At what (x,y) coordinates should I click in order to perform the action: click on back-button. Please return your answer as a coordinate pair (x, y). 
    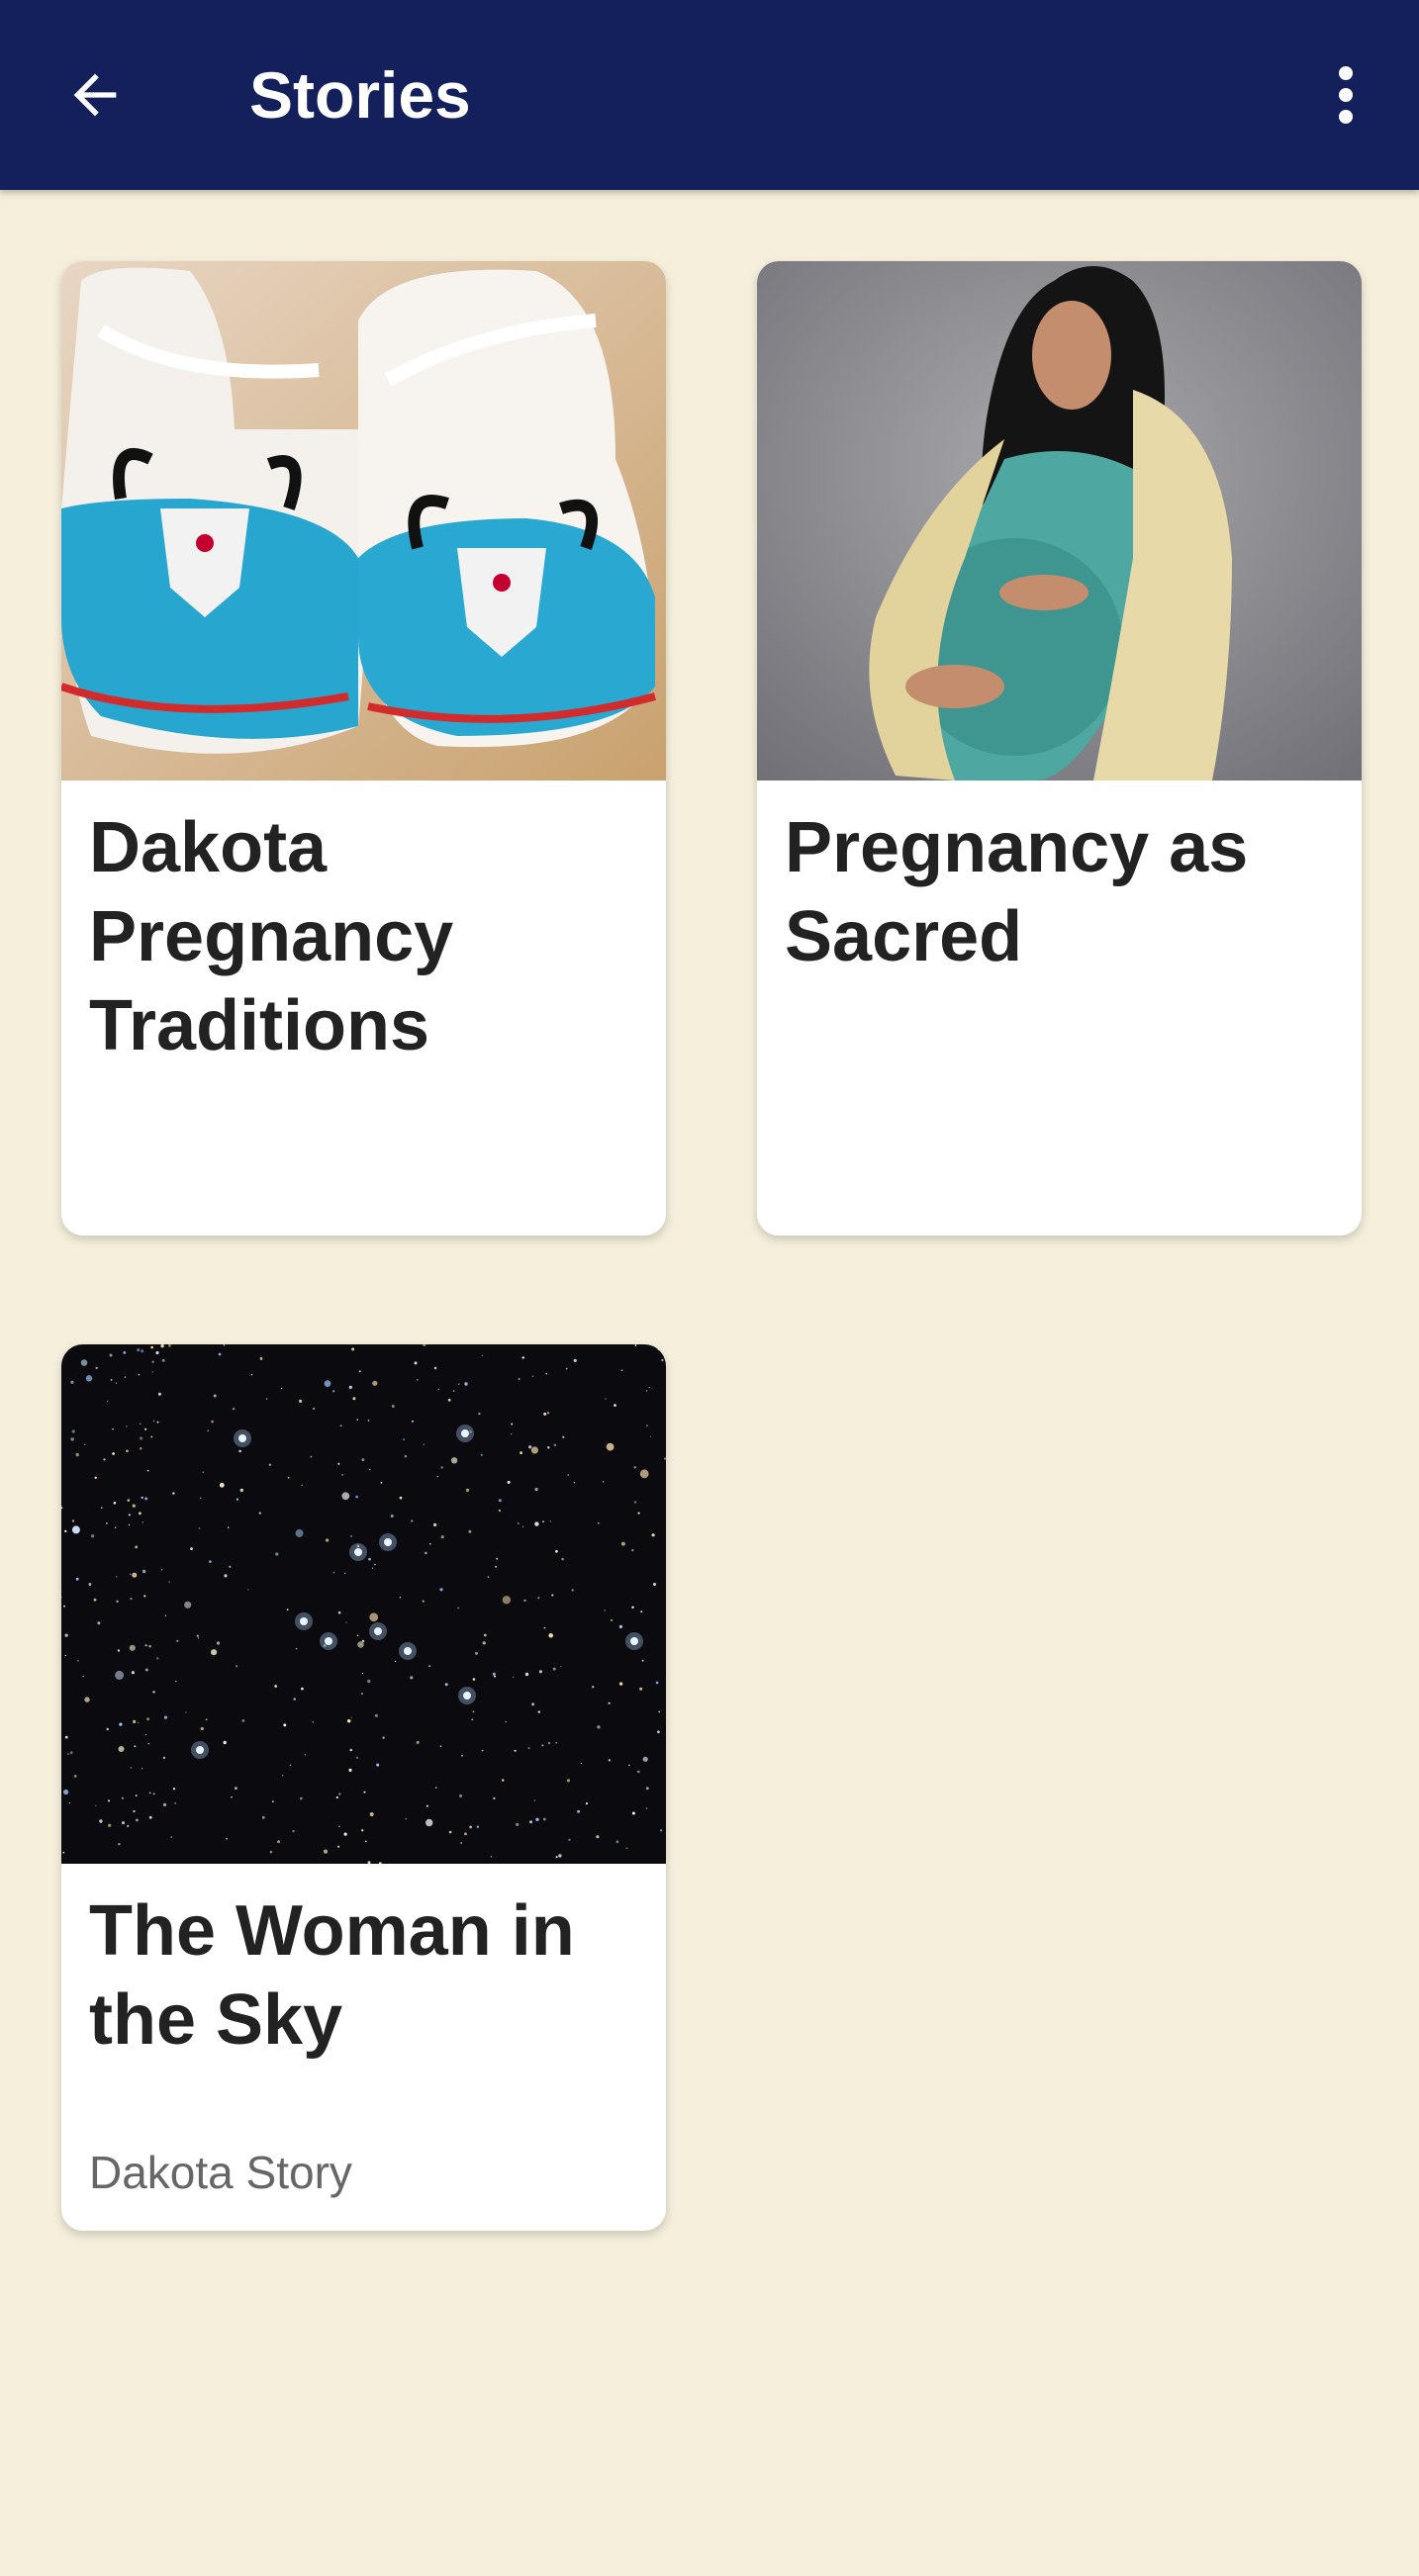
    Looking at the image, I should click on (95, 95).